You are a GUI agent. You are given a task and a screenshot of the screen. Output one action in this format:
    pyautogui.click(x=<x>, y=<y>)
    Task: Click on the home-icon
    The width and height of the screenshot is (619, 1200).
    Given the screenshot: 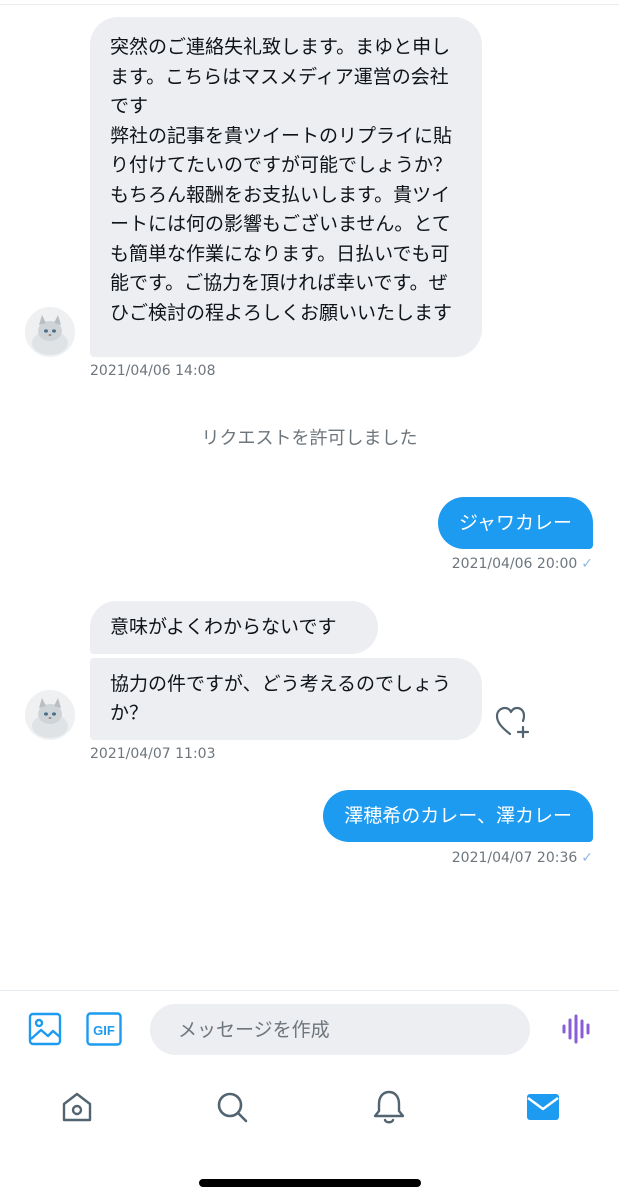 What is the action you would take?
    pyautogui.click(x=77, y=1107)
    